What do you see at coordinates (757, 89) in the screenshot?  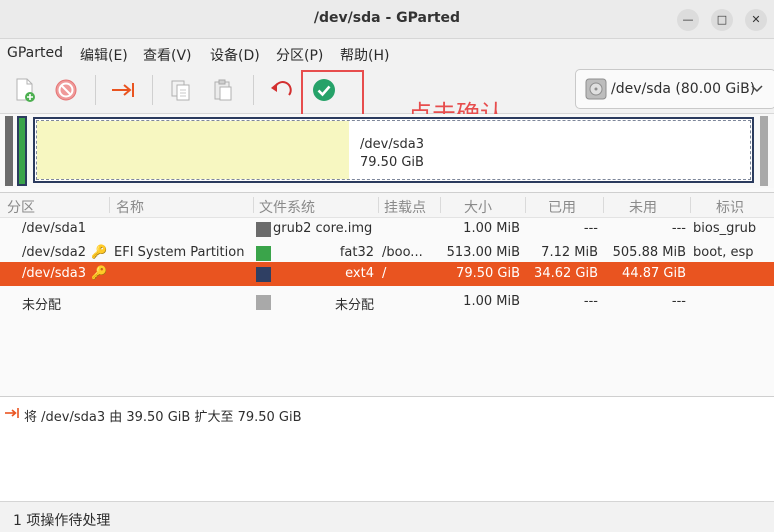 I see `chevron-down-icon` at bounding box center [757, 89].